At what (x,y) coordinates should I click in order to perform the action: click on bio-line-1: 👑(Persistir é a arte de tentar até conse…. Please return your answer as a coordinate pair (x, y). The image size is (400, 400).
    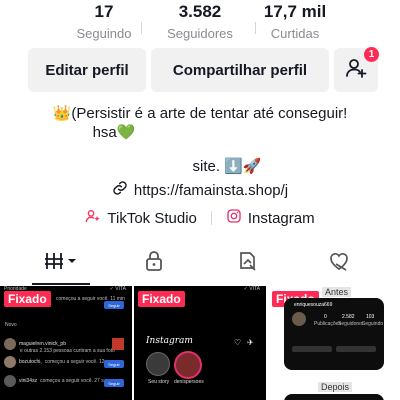
    Looking at the image, I should click on (200, 113).